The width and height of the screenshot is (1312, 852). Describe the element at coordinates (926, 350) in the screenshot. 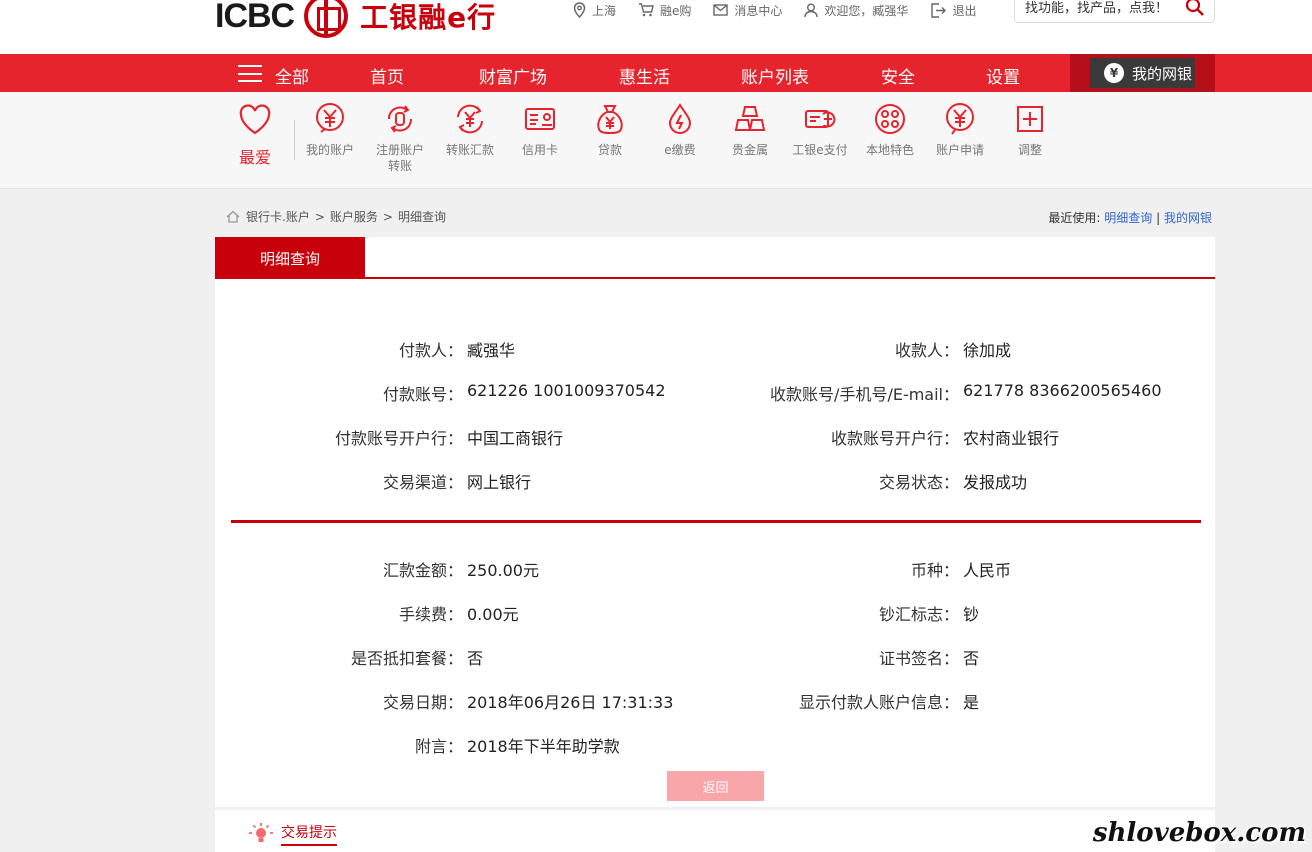

I see `detail-label: 收款人：` at that location.